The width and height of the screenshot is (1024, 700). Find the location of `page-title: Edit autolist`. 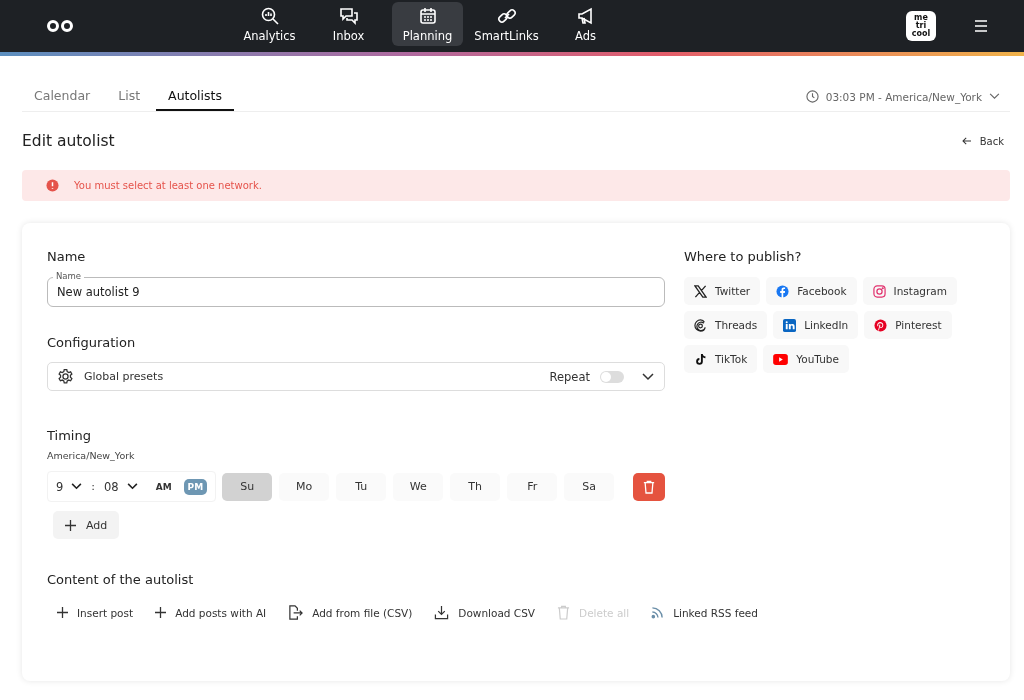

page-title: Edit autolist is located at coordinates (68, 141).